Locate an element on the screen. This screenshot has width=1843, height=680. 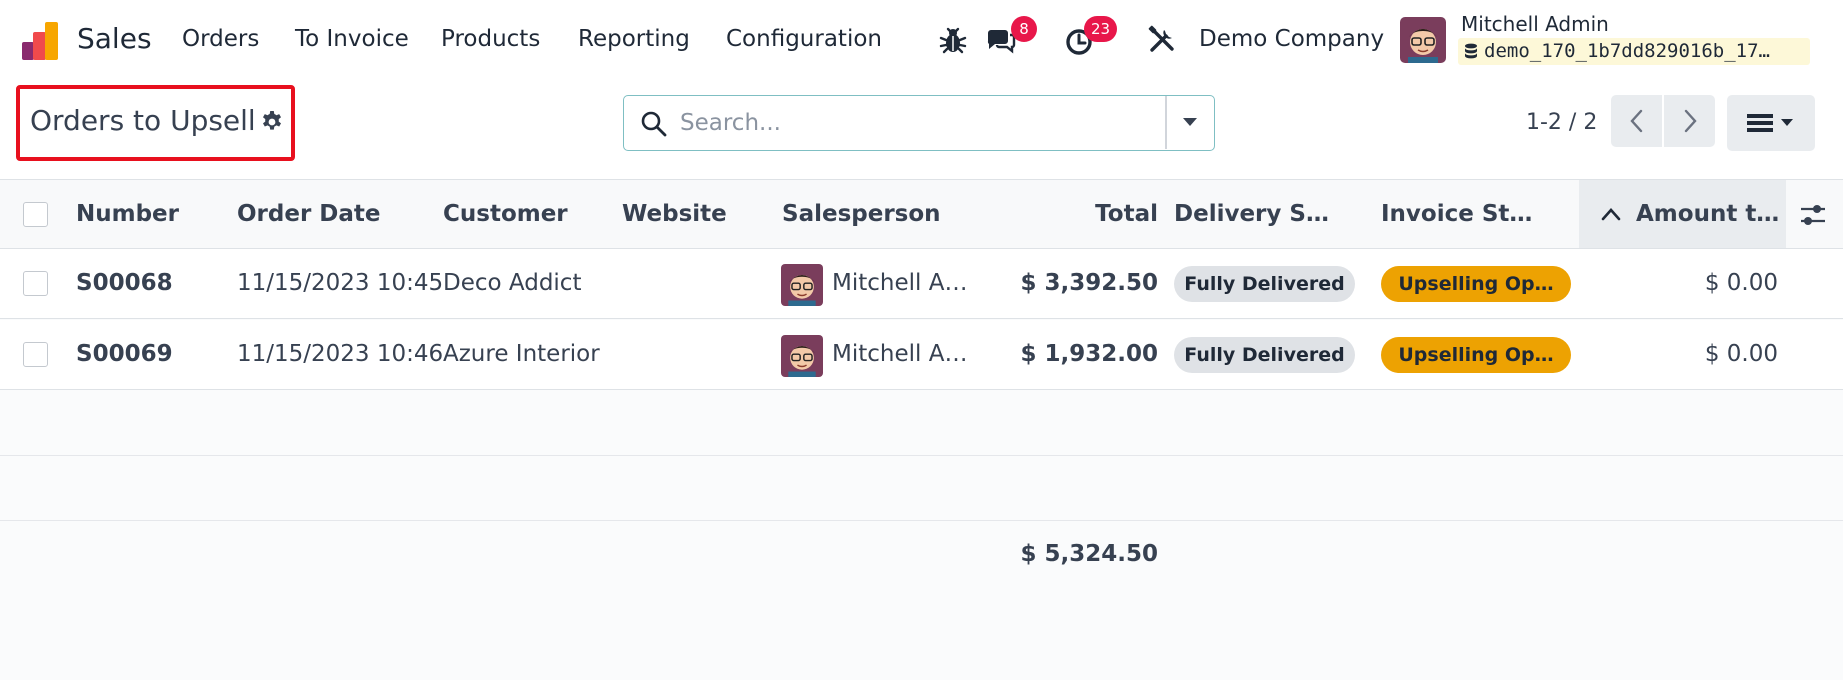
sales-app-logo-icon is located at coordinates (41, 41).